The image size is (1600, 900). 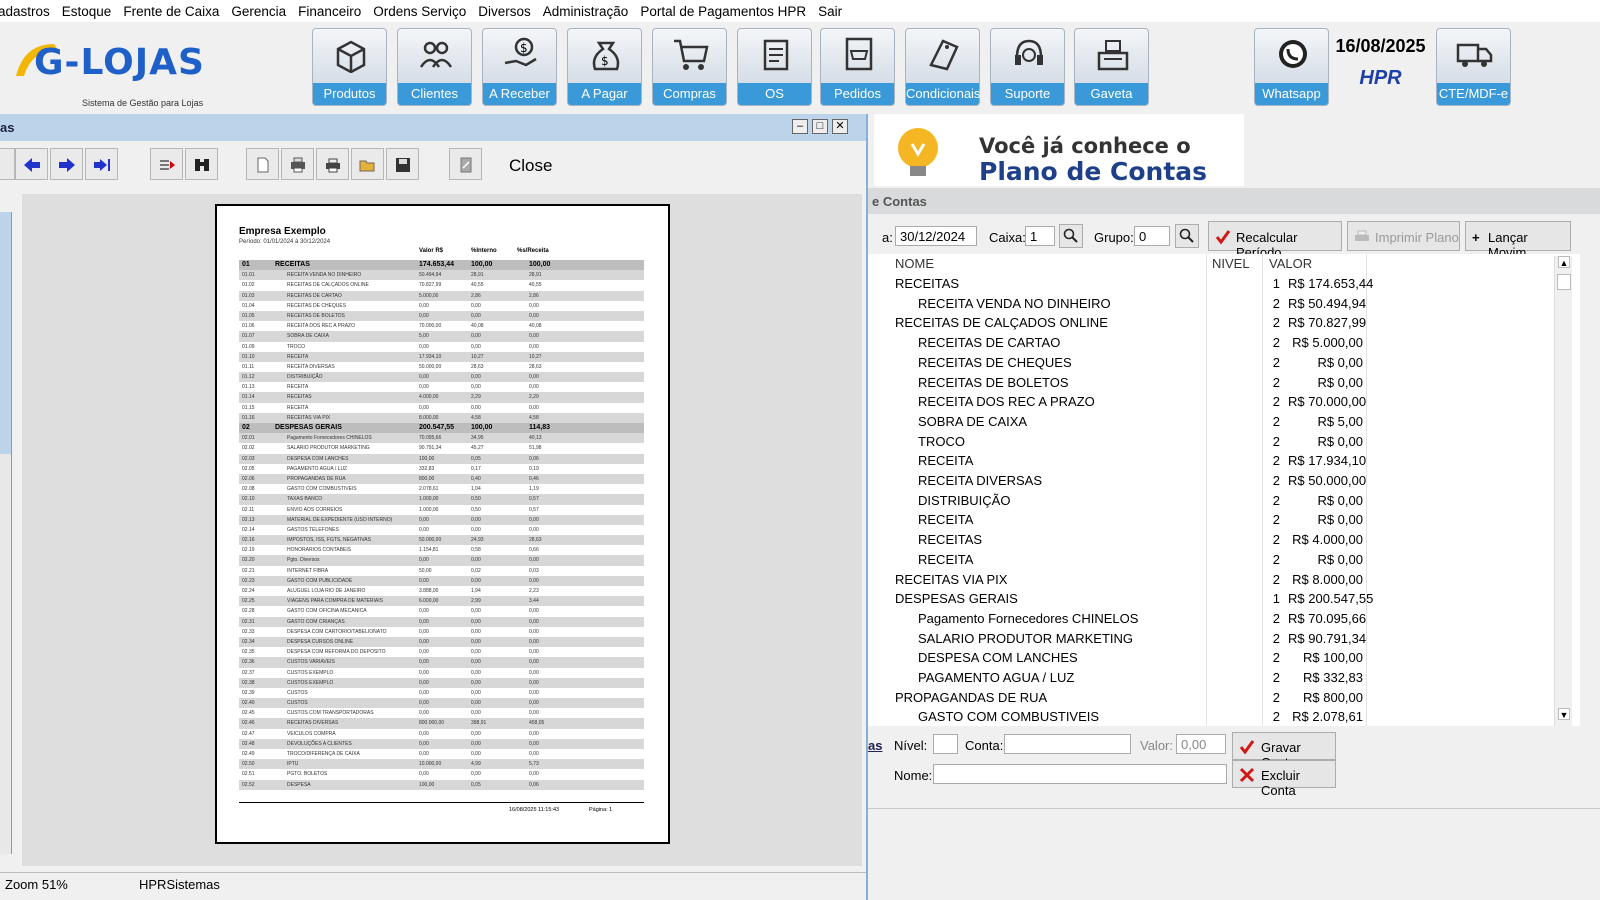 I want to click on save-account-button: Gravar Conta, so click(x=1284, y=751).